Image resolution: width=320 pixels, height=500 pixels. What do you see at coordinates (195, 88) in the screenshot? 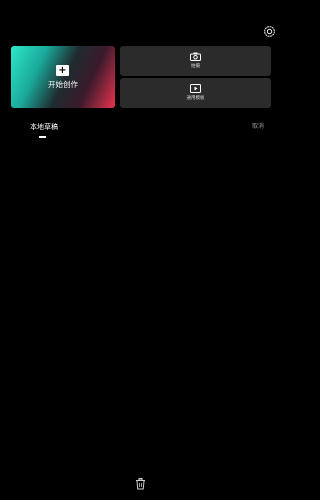
I see `template-icon` at bounding box center [195, 88].